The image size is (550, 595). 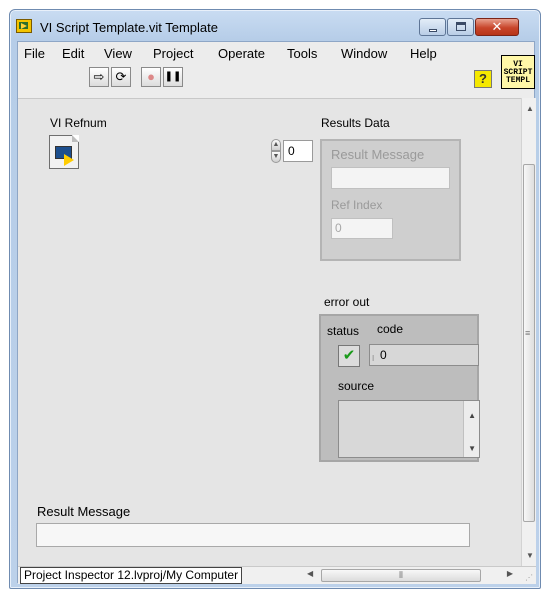 What do you see at coordinates (424, 355) in the screenshot?
I see `code-field: I0` at bounding box center [424, 355].